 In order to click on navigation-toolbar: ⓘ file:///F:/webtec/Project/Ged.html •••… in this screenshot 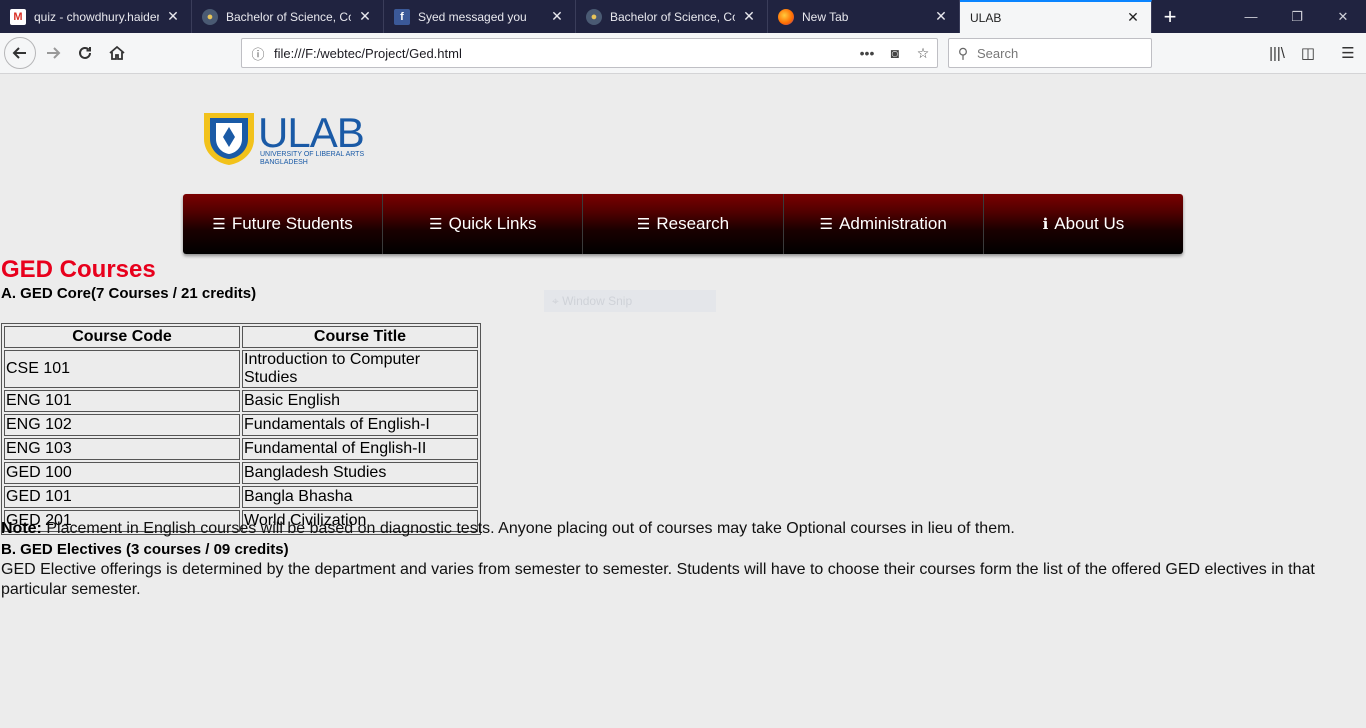, I will do `click(683, 53)`.